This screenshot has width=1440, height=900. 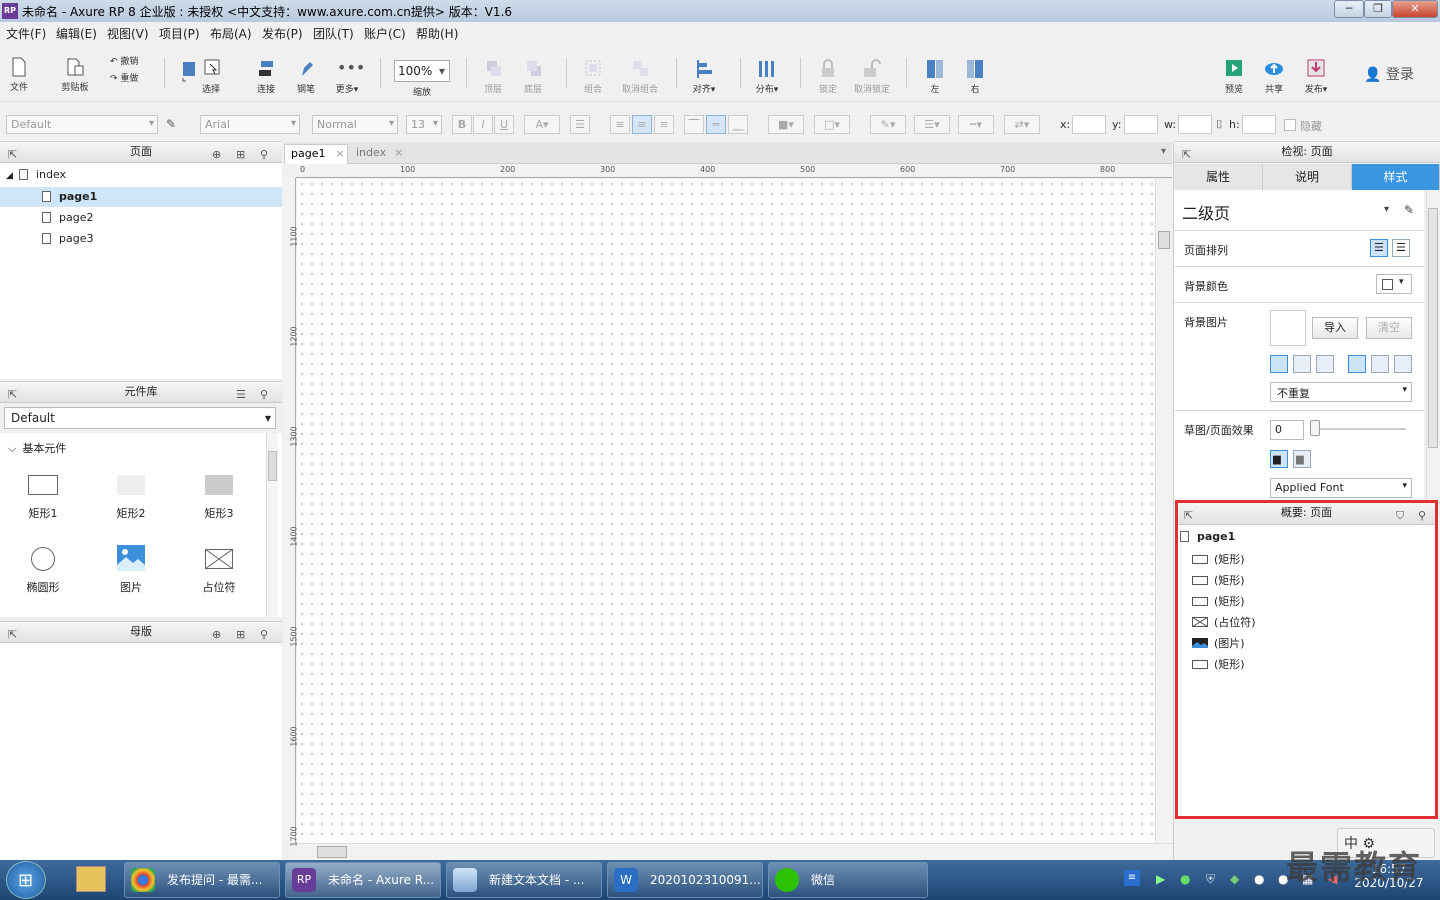 I want to click on tray-qq-icon: ●, so click(x=1259, y=879).